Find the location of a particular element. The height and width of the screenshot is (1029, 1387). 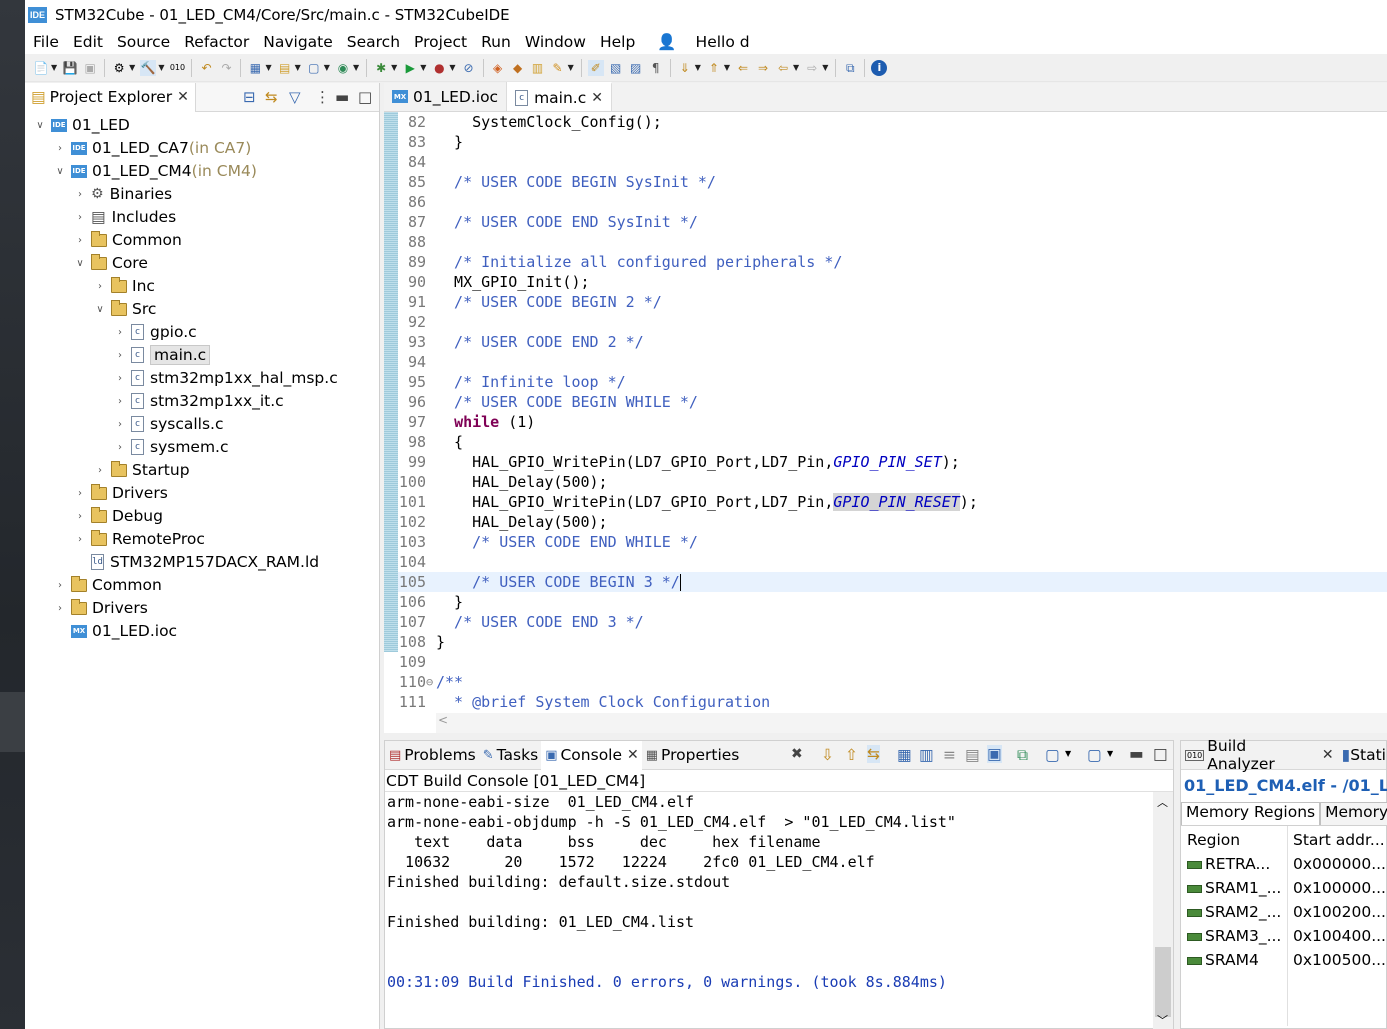

new-cproject-icon: ▦ is located at coordinates (255, 68).